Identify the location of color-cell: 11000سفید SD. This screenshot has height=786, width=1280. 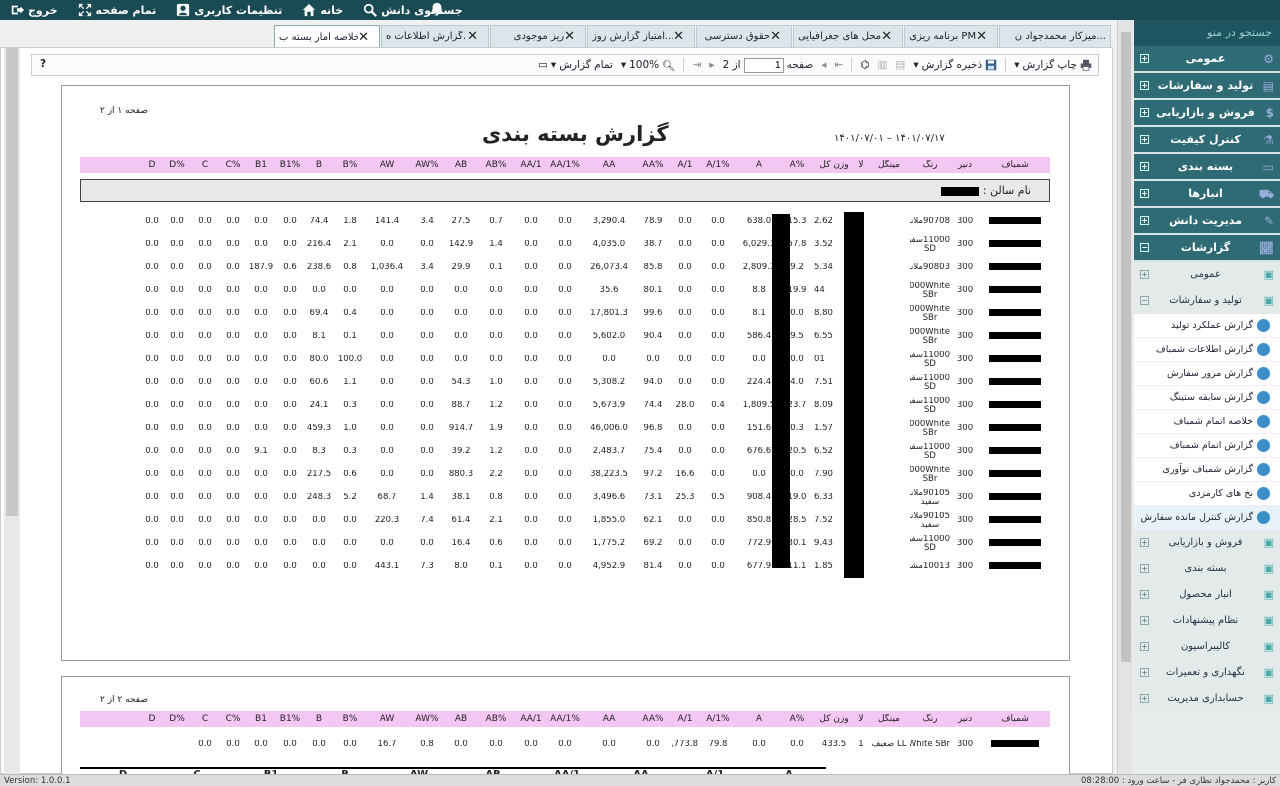
(930, 382).